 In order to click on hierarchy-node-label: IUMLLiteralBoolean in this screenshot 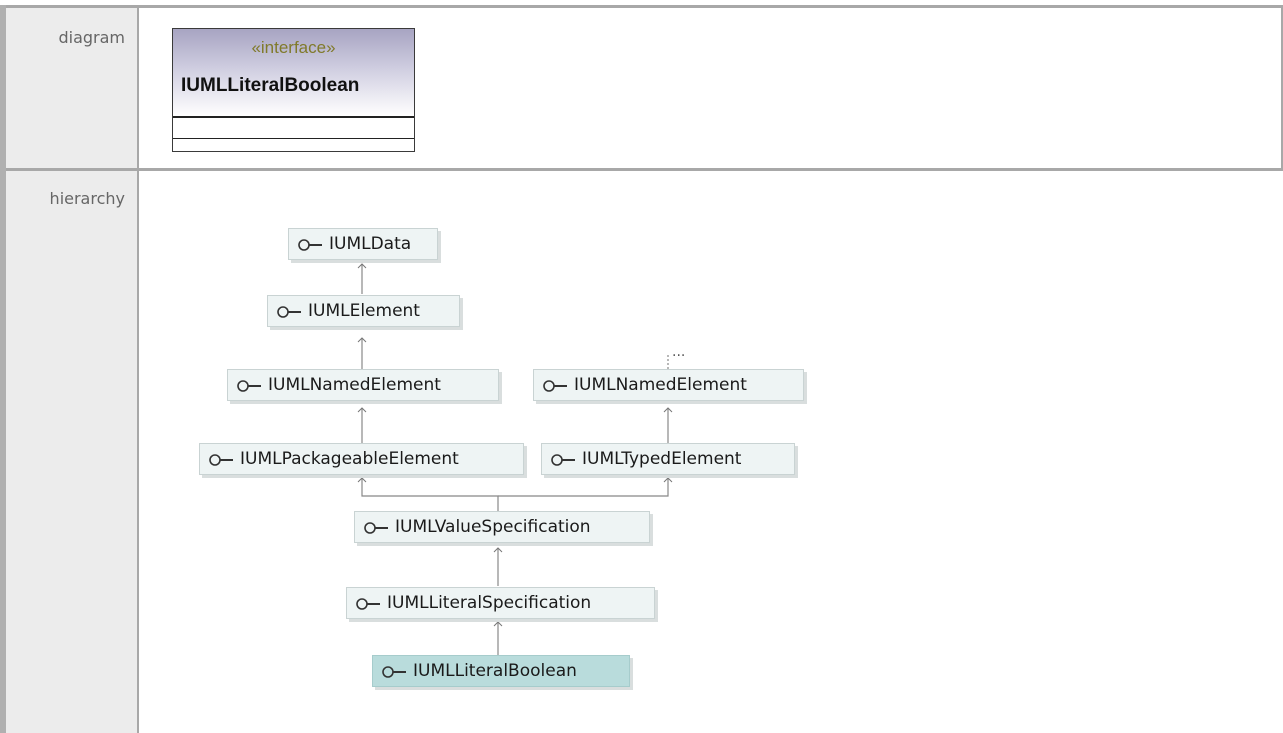, I will do `click(495, 670)`.